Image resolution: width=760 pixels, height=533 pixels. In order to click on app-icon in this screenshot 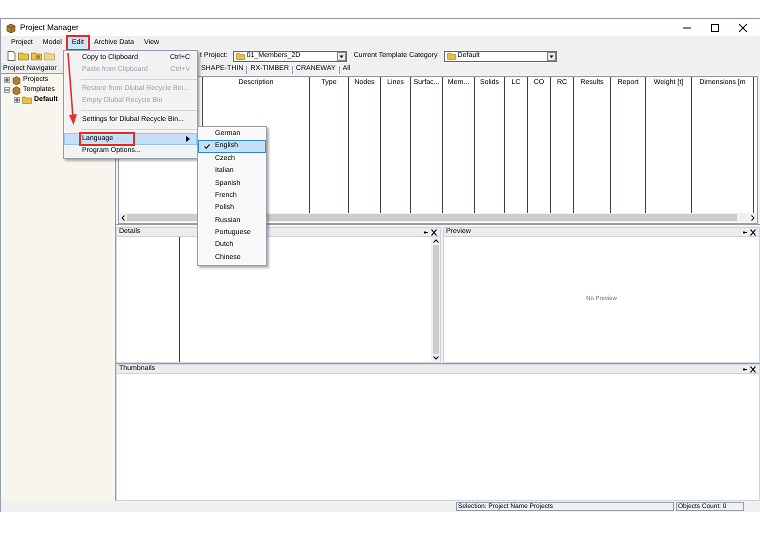, I will do `click(11, 27)`.